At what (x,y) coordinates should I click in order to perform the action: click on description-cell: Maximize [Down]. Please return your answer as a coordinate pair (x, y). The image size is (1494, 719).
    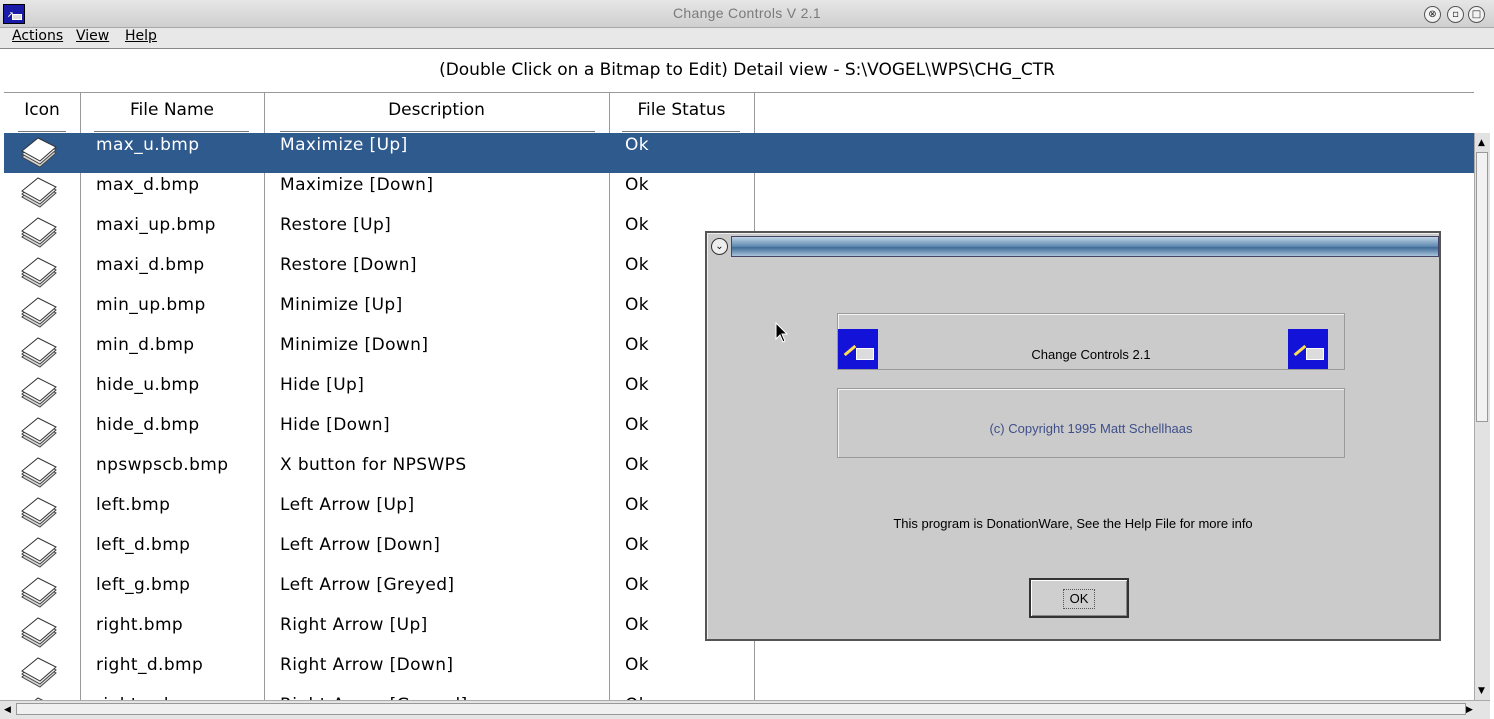
    Looking at the image, I should click on (357, 185).